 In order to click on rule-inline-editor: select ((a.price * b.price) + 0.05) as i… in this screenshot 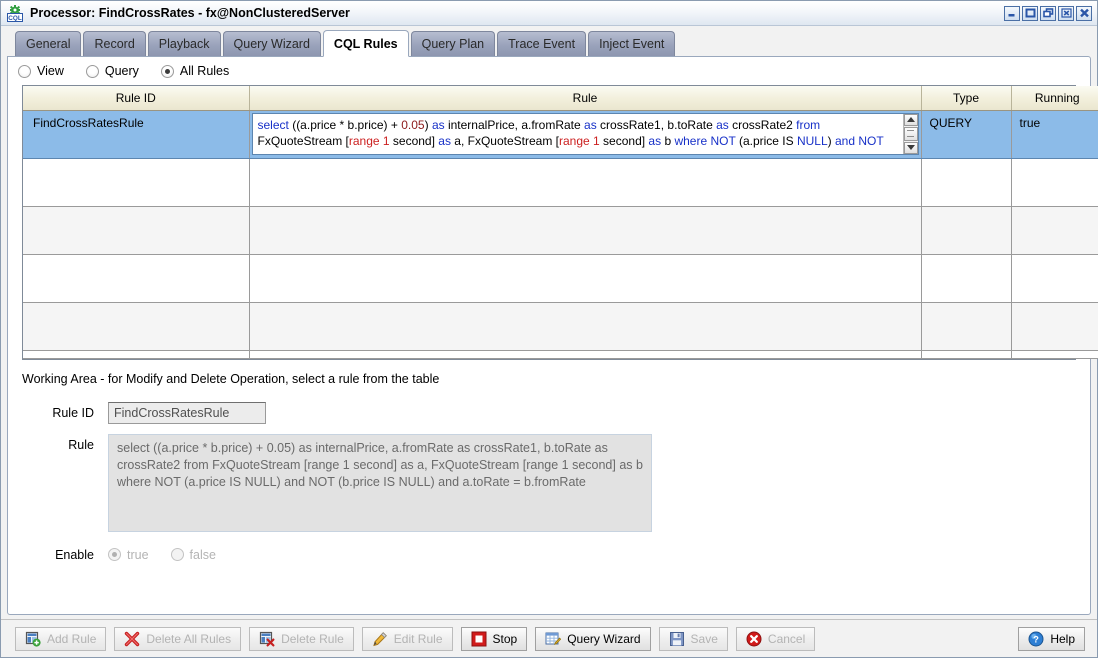, I will do `click(585, 133)`.